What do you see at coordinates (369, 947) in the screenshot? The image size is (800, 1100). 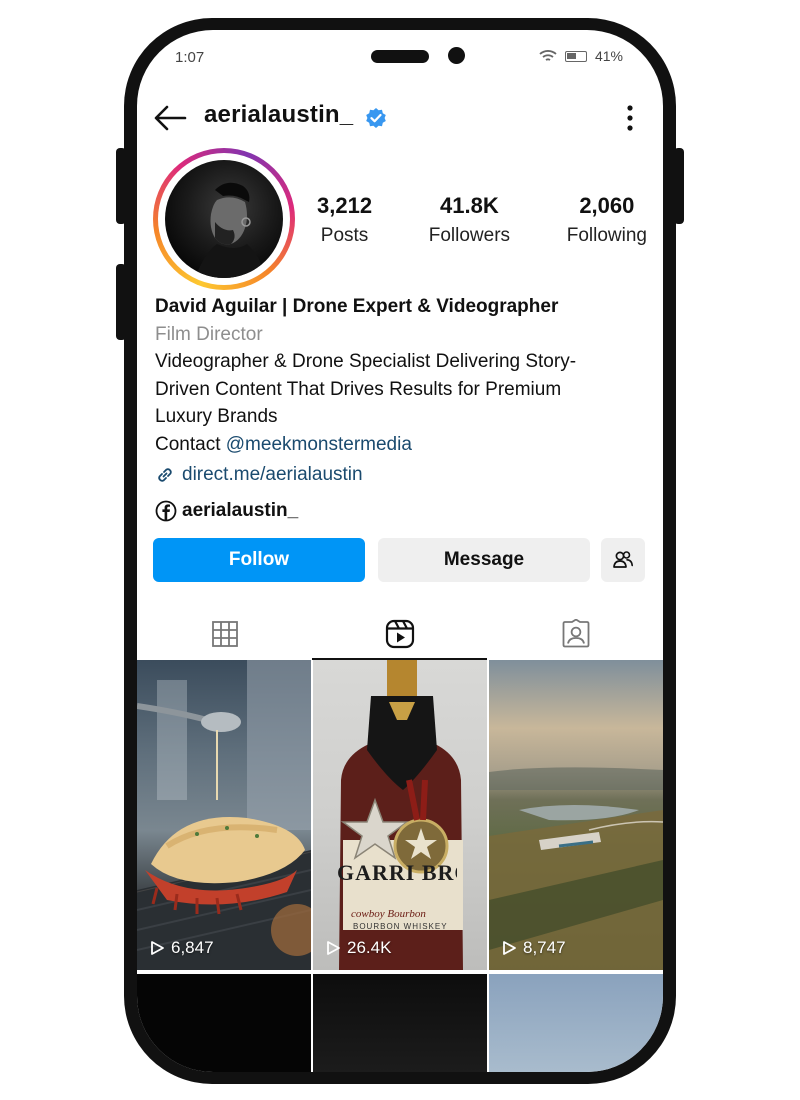 I see `reel-view-count: 26.4K` at bounding box center [369, 947].